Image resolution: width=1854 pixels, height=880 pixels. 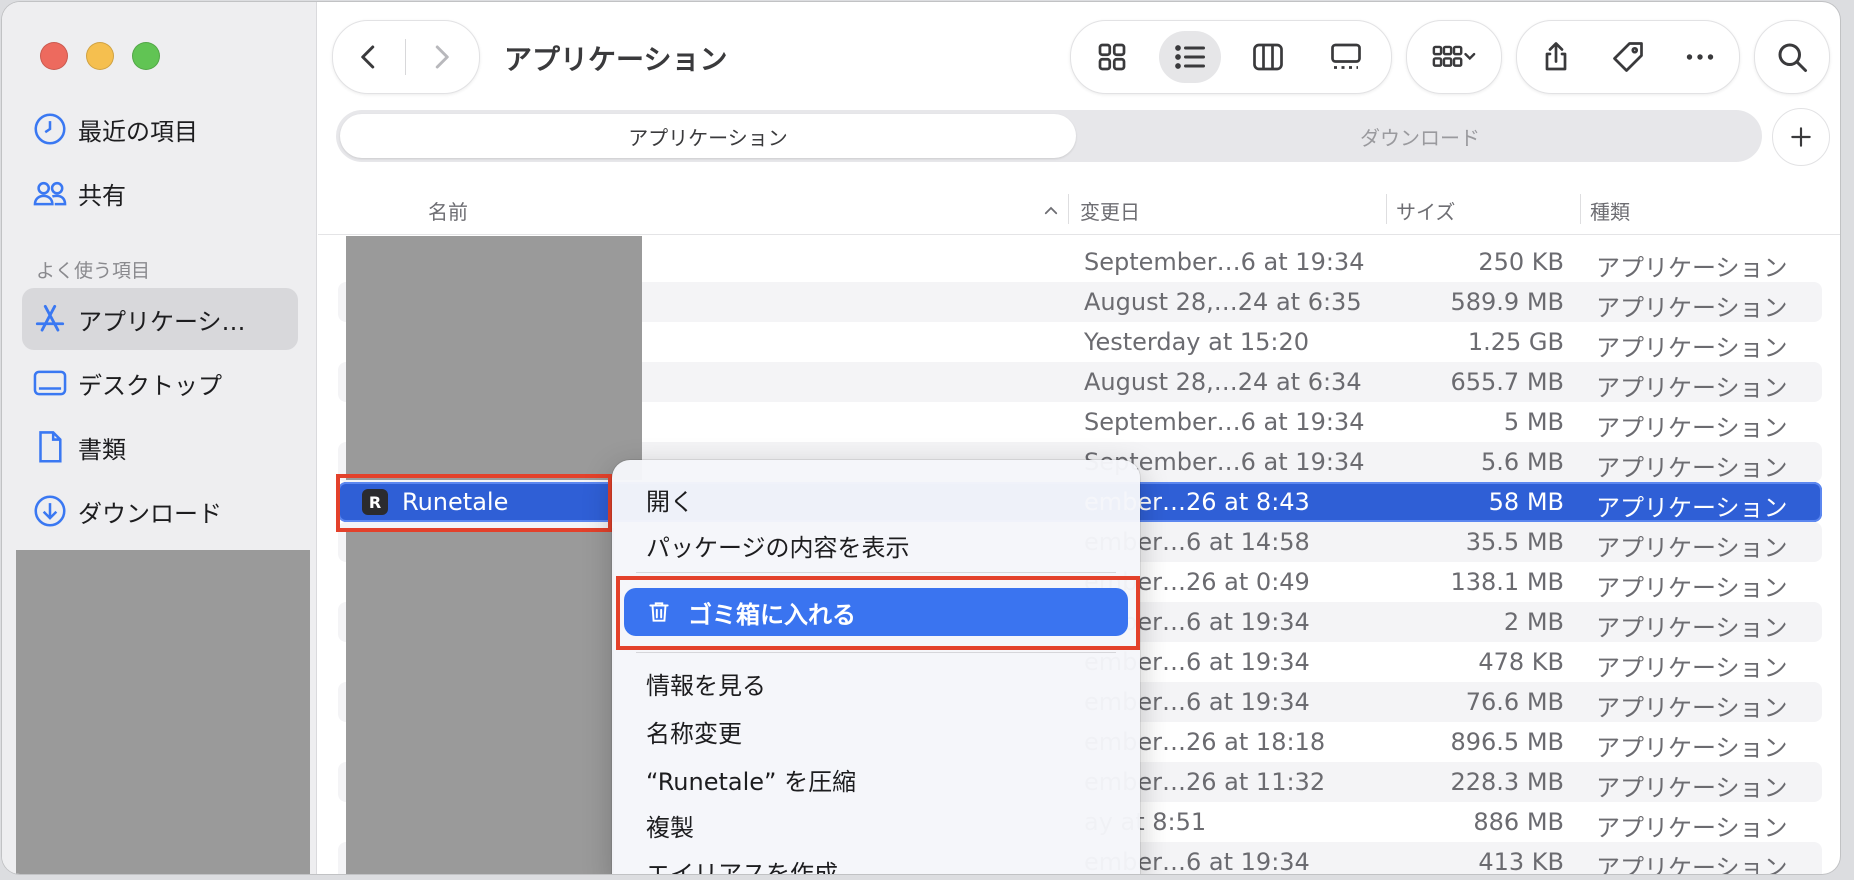 What do you see at coordinates (708, 136) in the screenshot?
I see `tab-applications: アプリケーション` at bounding box center [708, 136].